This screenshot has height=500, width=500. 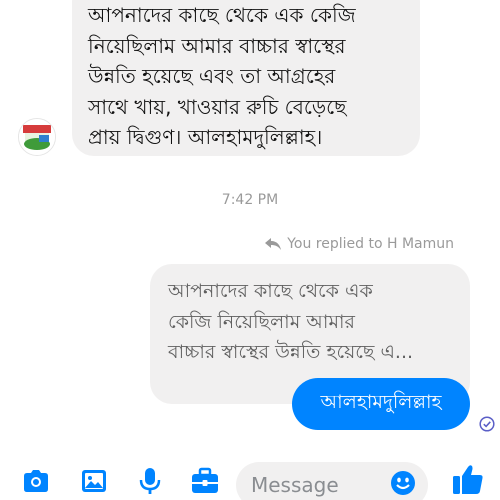 I want to click on outgoing-message-bubble: আলহামদুলিল্লাহ, so click(x=381, y=404).